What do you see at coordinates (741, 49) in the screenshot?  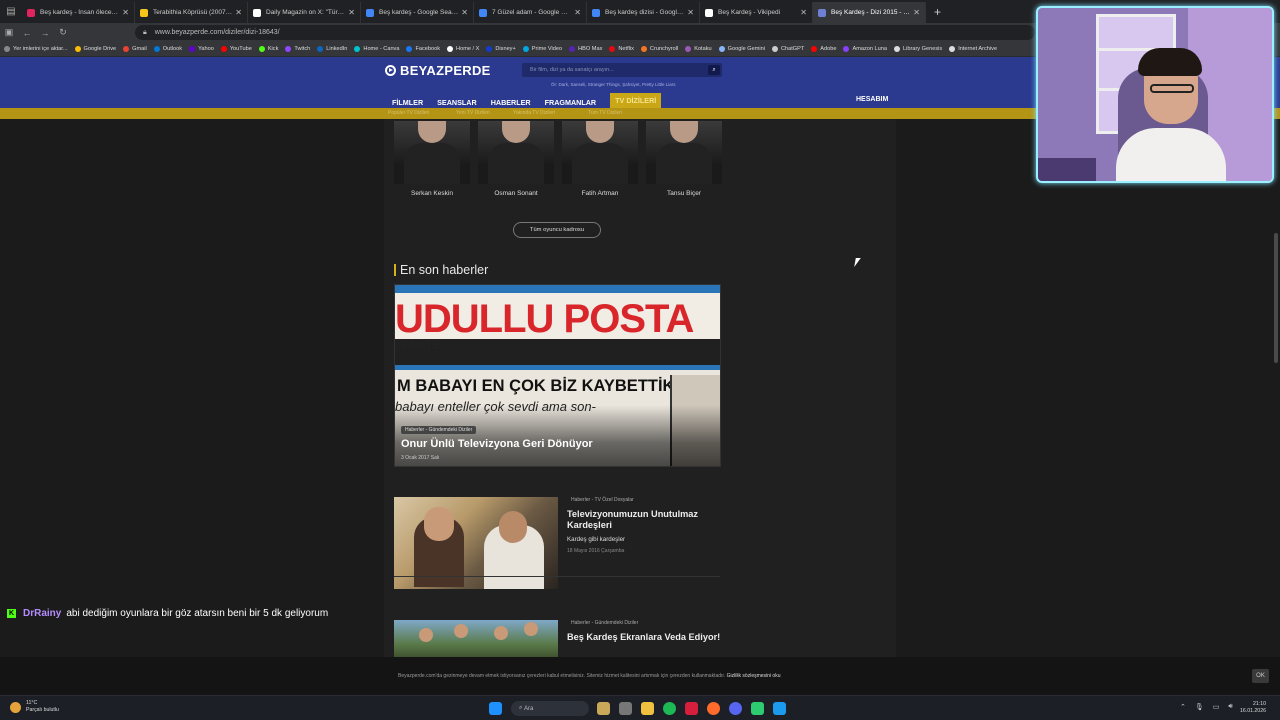 I see `bookmark-item: Google Gemini` at bounding box center [741, 49].